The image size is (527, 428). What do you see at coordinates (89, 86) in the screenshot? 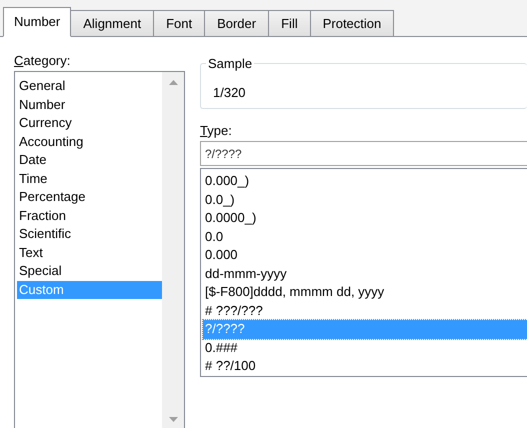
I see `category-item: General` at bounding box center [89, 86].